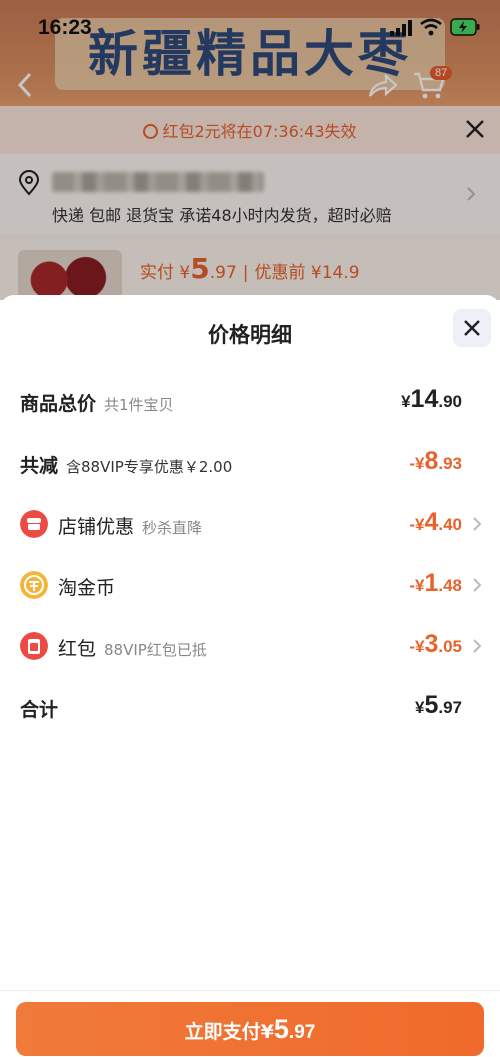 The height and width of the screenshot is (1057, 500). I want to click on row-label: 淘金币, so click(87, 588).